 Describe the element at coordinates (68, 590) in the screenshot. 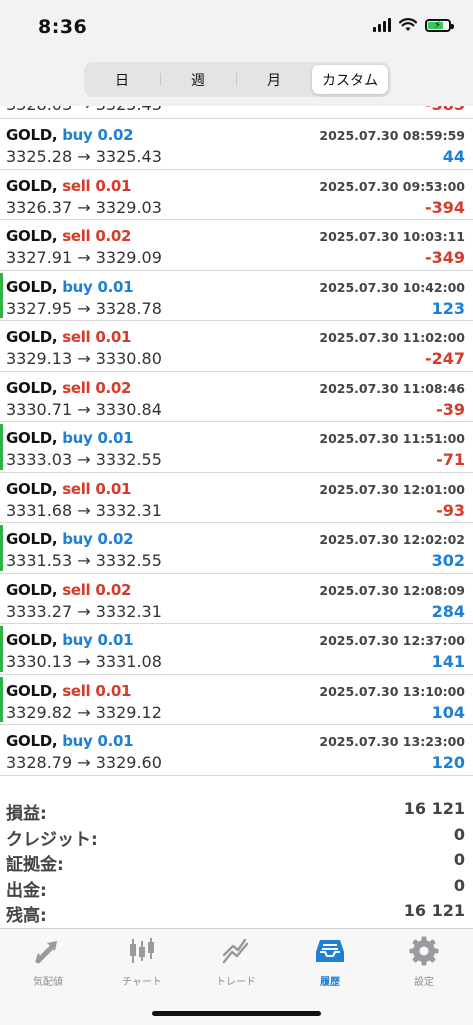

I see `trade-symbol-side: GOLD, sell 0.02` at that location.